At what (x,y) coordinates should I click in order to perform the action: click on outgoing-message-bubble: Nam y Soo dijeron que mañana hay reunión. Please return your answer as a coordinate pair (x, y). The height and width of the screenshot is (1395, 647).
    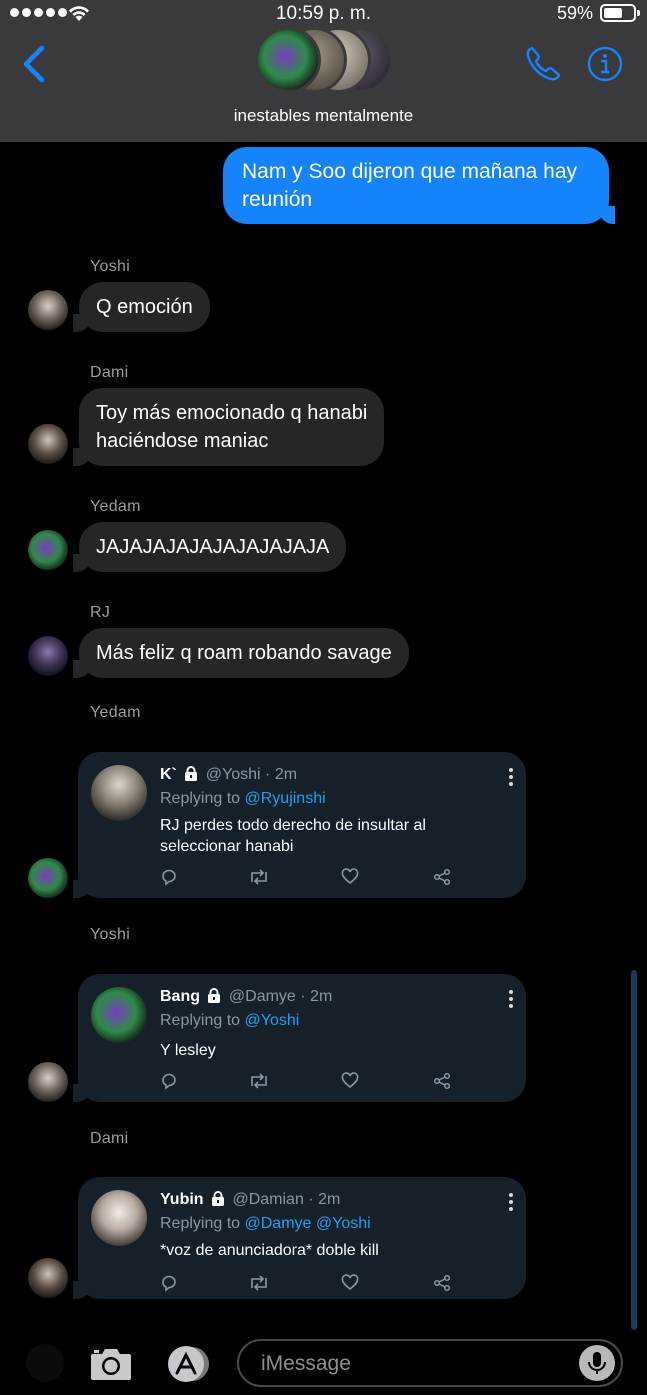
    Looking at the image, I should click on (419, 185).